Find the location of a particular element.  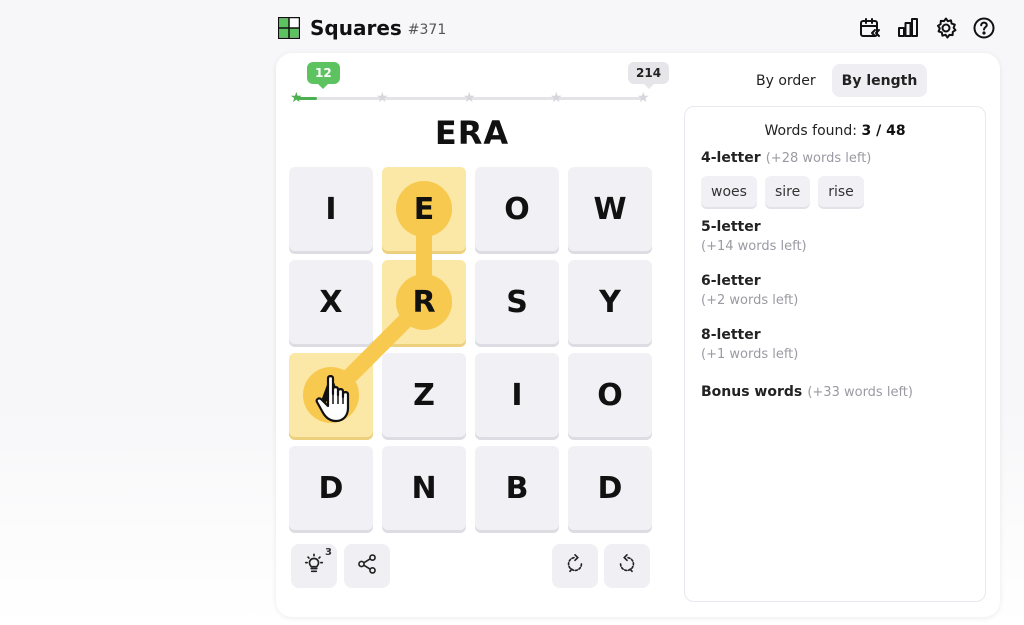

max-score-badge: 214 is located at coordinates (649, 75).